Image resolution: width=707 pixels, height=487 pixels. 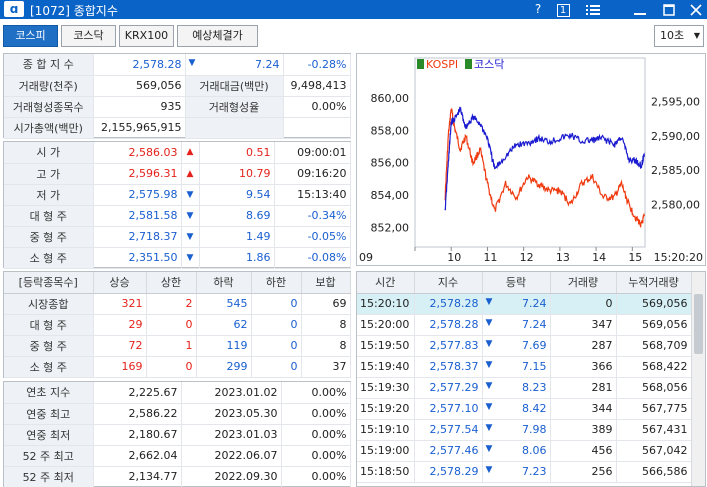 What do you see at coordinates (49, 414) in the screenshot?
I see `yearly-label: 연중 최고` at bounding box center [49, 414].